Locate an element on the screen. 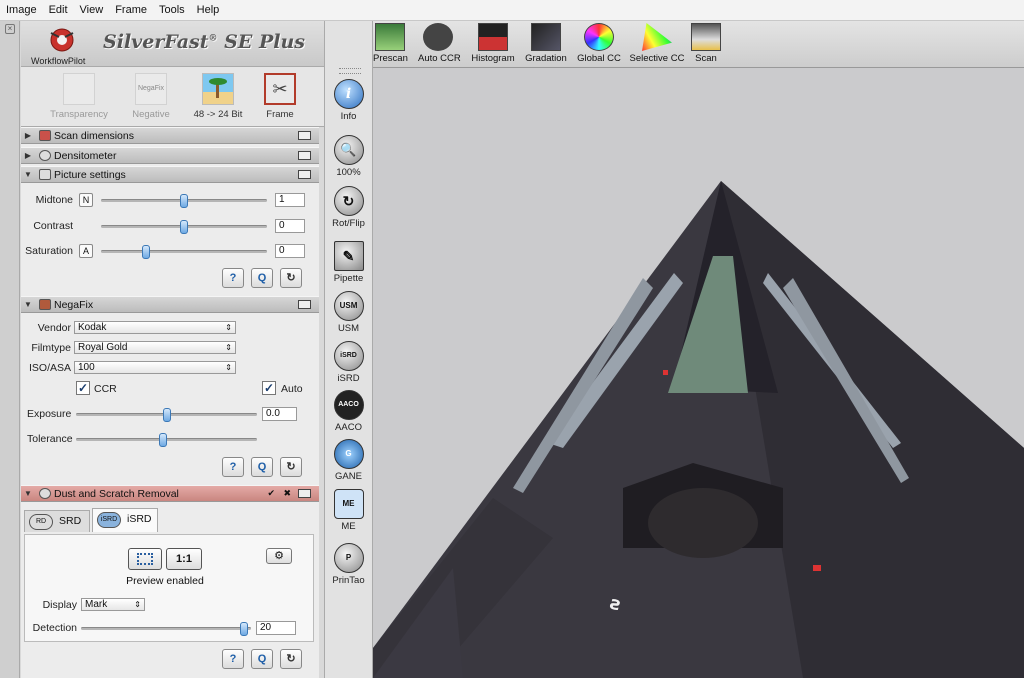 This screenshot has height=678, width=1024. display-select: Mark ⇕ is located at coordinates (113, 604).